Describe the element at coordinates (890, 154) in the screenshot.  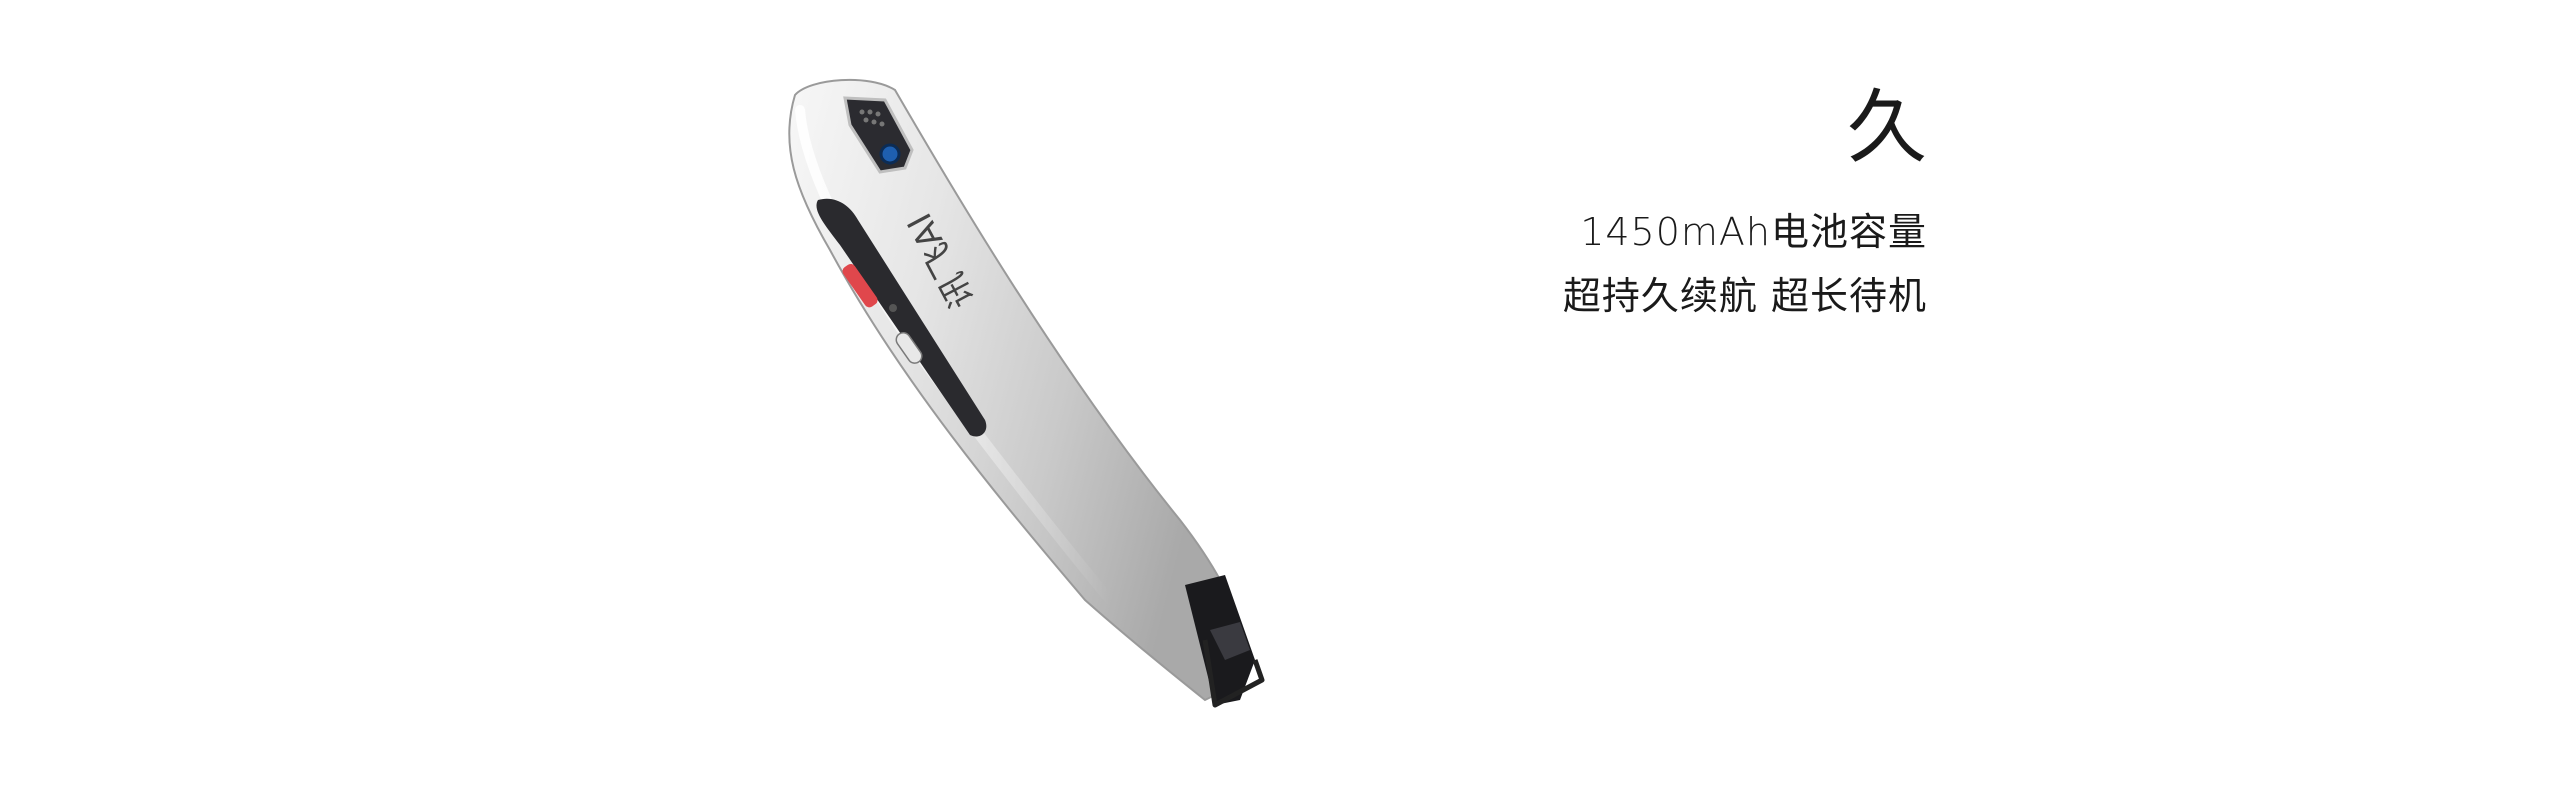
I see `camera-lens-icon` at that location.